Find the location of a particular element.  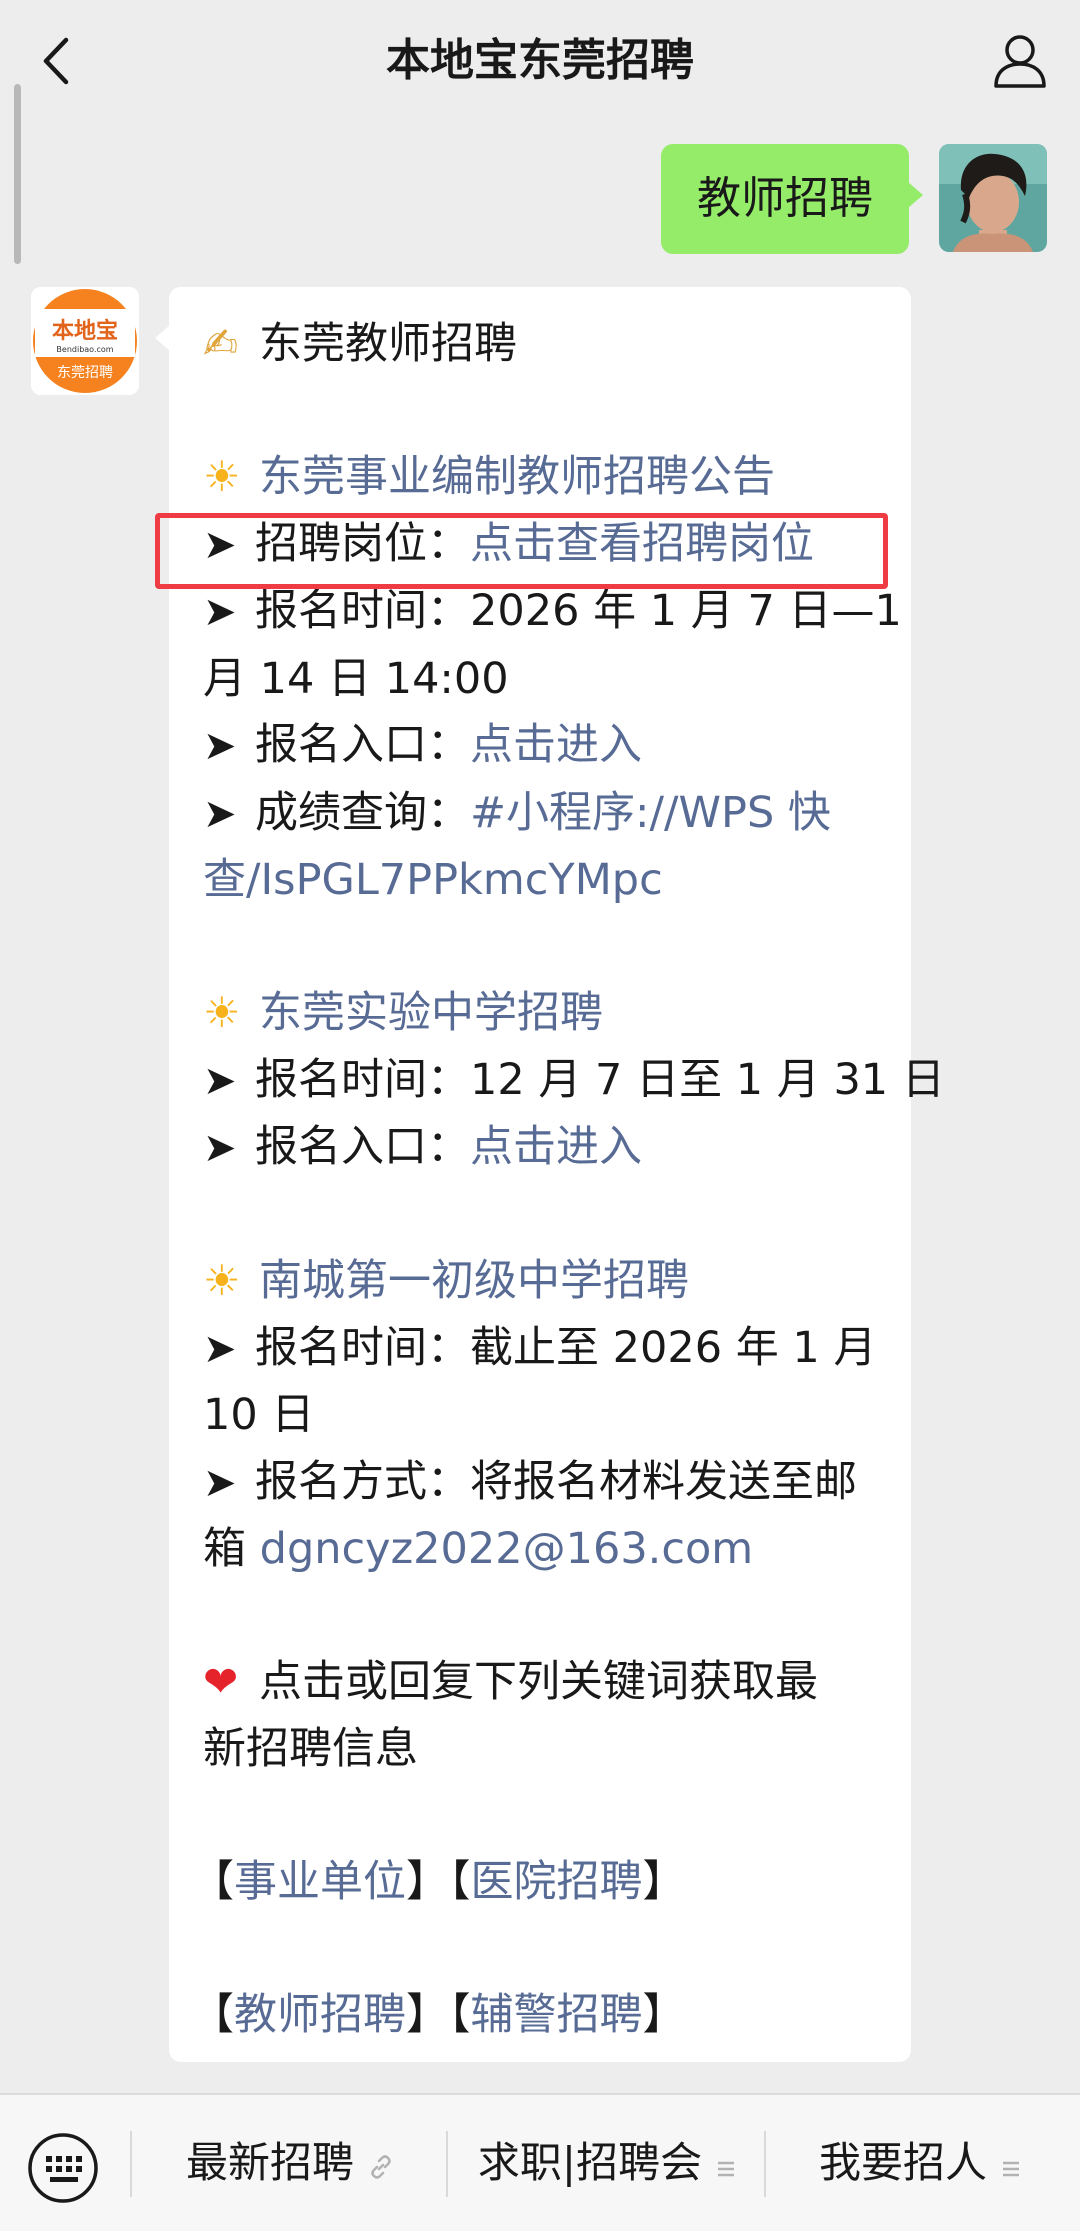

link-icon is located at coordinates (381, 2166).